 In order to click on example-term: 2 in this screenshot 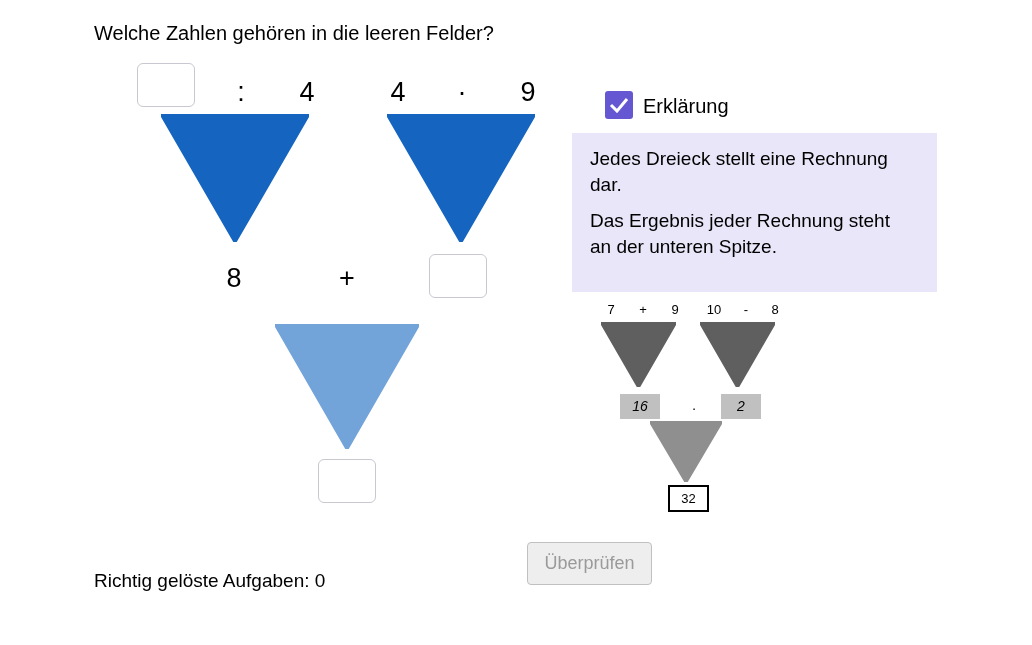, I will do `click(741, 406)`.